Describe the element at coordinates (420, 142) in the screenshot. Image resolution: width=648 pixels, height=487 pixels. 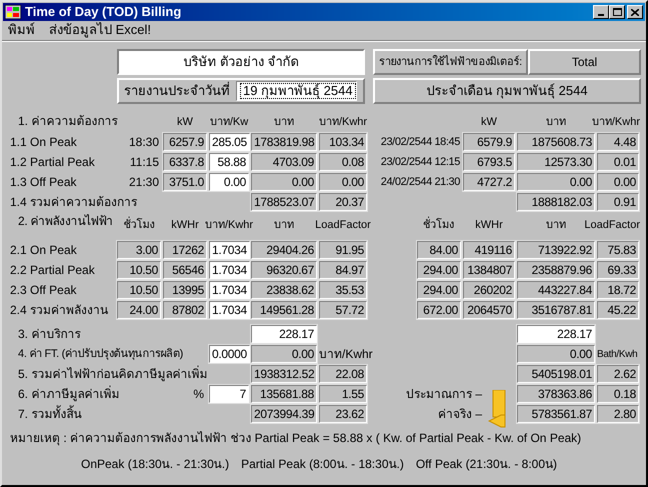
I see `datetime-text: 23/02/2544 18:45` at that location.